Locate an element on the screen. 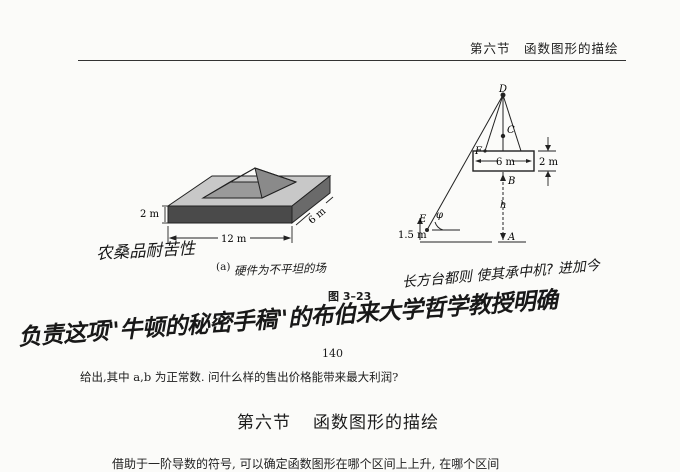 The width and height of the screenshot is (680, 472). section-name: 函数图形的描绘 is located at coordinates (376, 423).